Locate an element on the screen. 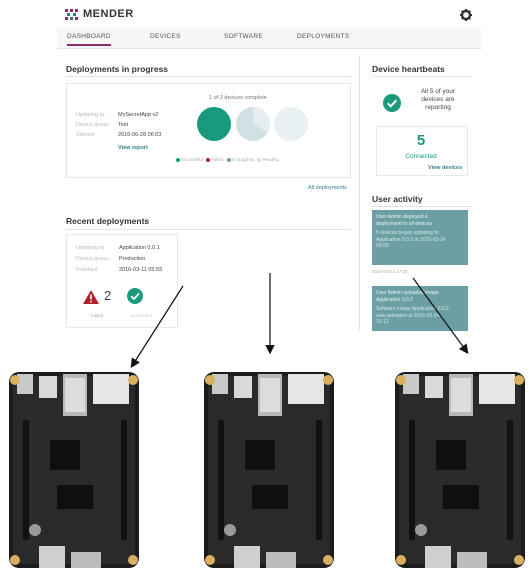 The width and height of the screenshot is (529, 570). group-label: Device group: is located at coordinates (93, 125).